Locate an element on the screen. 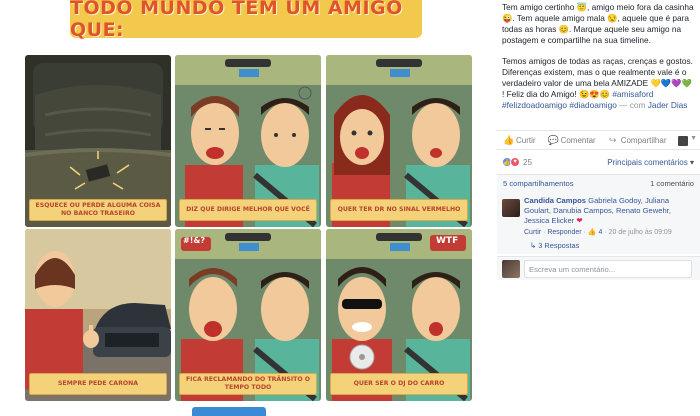 The image size is (700, 416). share-label: Compartilhar is located at coordinates (643, 140).